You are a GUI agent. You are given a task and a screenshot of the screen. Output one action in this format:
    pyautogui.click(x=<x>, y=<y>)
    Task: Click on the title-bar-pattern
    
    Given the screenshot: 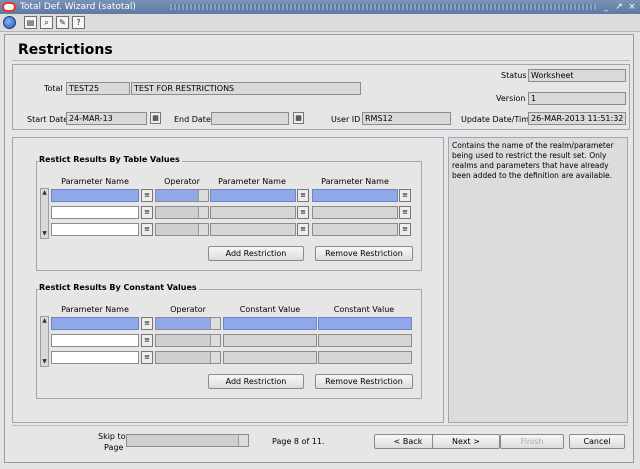 What is the action you would take?
    pyautogui.click(x=383, y=7)
    